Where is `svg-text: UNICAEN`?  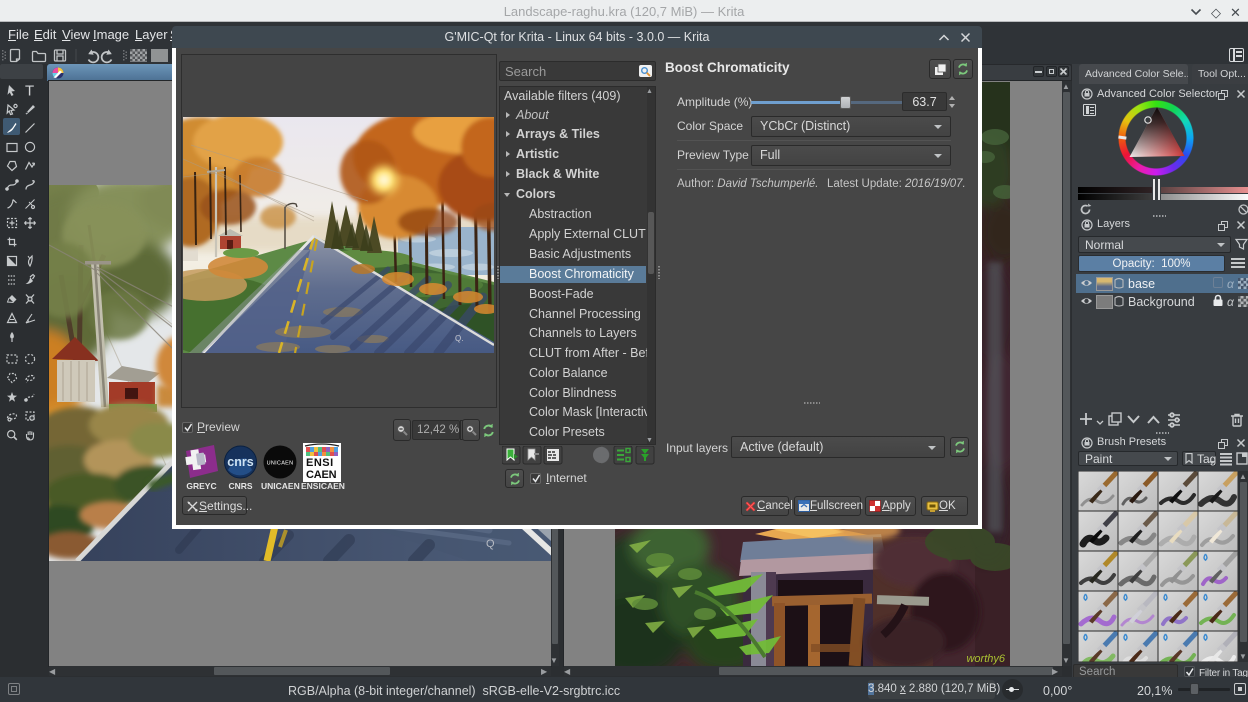
svg-text: UNICAEN is located at coordinates (280, 464).